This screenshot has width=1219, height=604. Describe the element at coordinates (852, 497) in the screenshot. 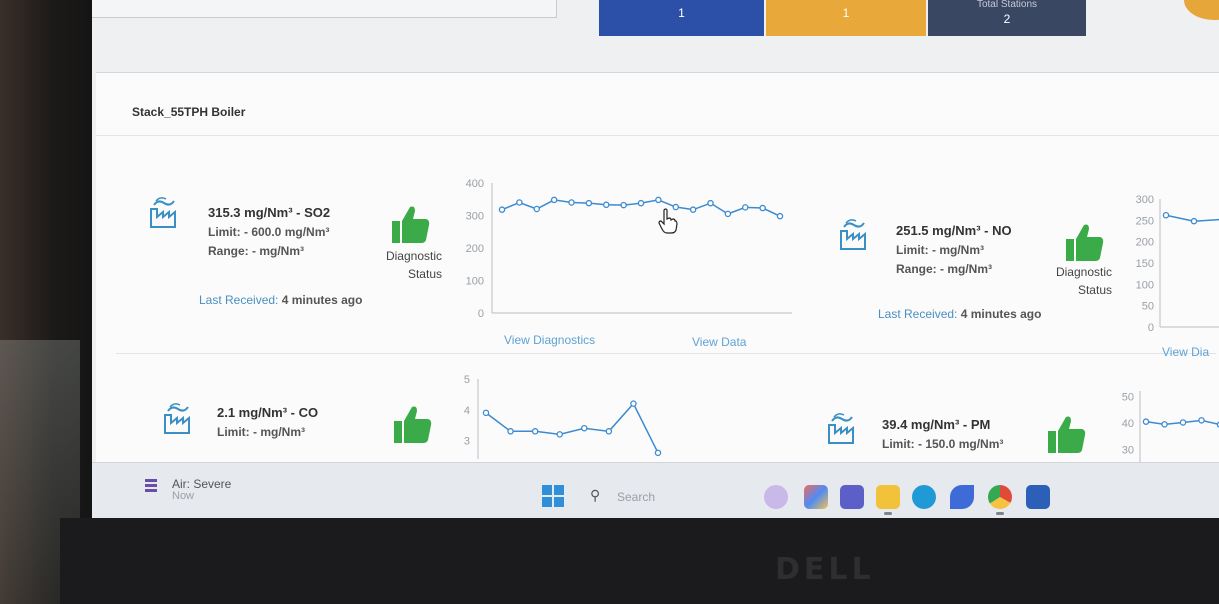

I see `app-icon-teams` at that location.